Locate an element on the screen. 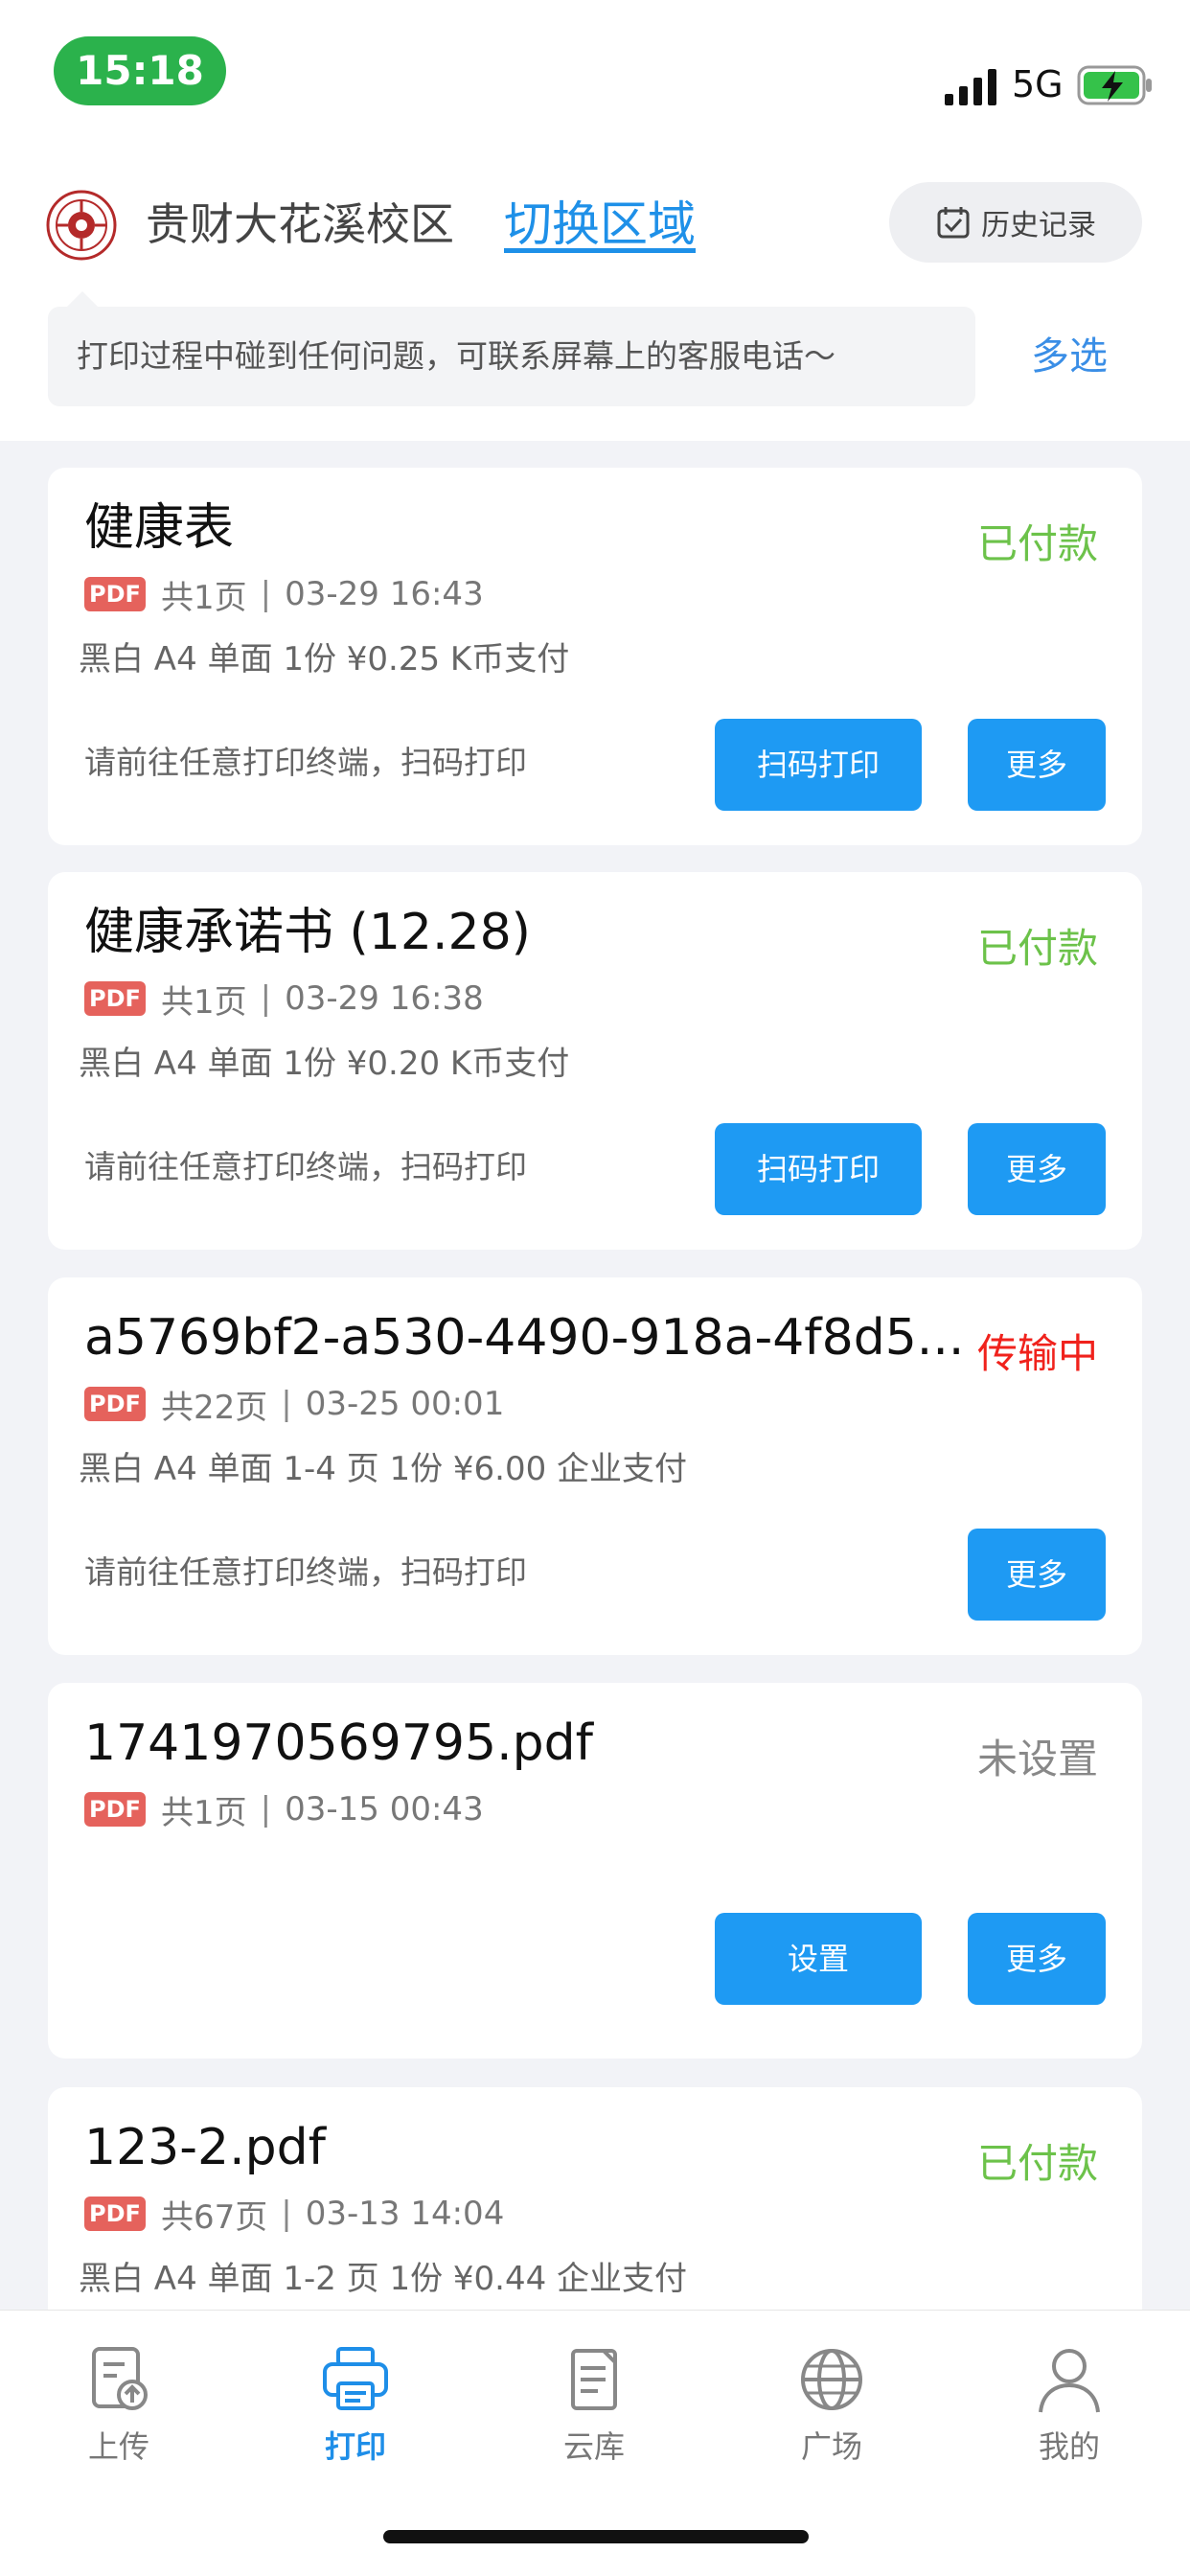  upload-icon is located at coordinates (120, 2378).